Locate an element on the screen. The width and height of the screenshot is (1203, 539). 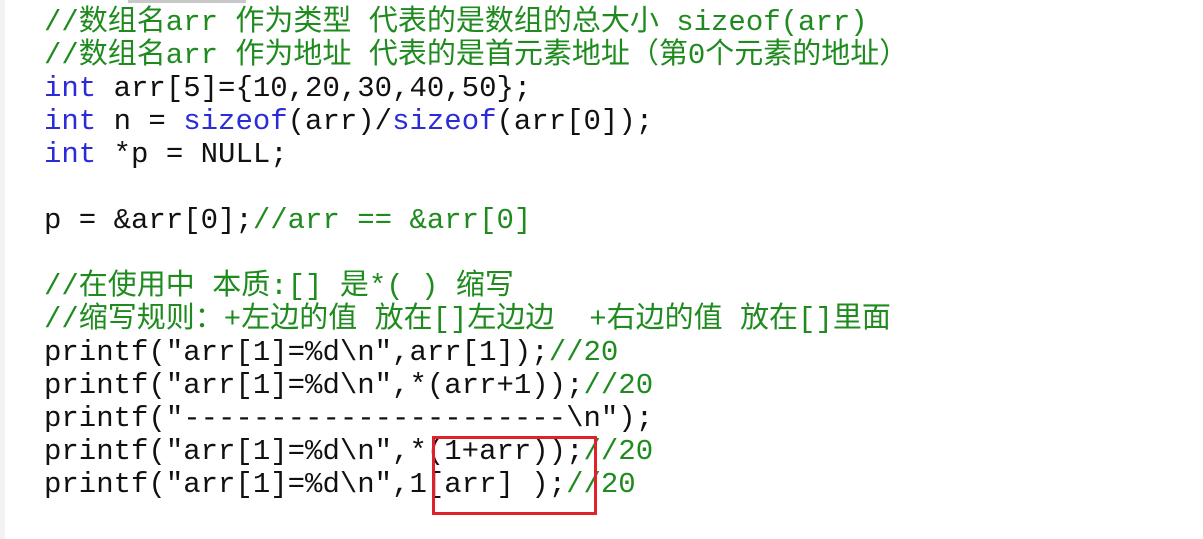
code-line: int arr[5]={10,20,30,40,50}; is located at coordinates (476, 88).